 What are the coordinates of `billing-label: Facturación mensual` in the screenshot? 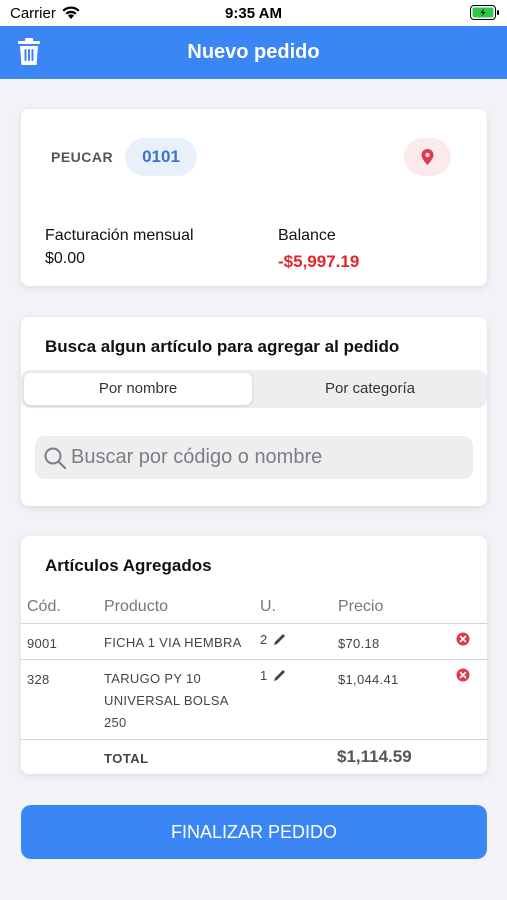 It's located at (119, 235).